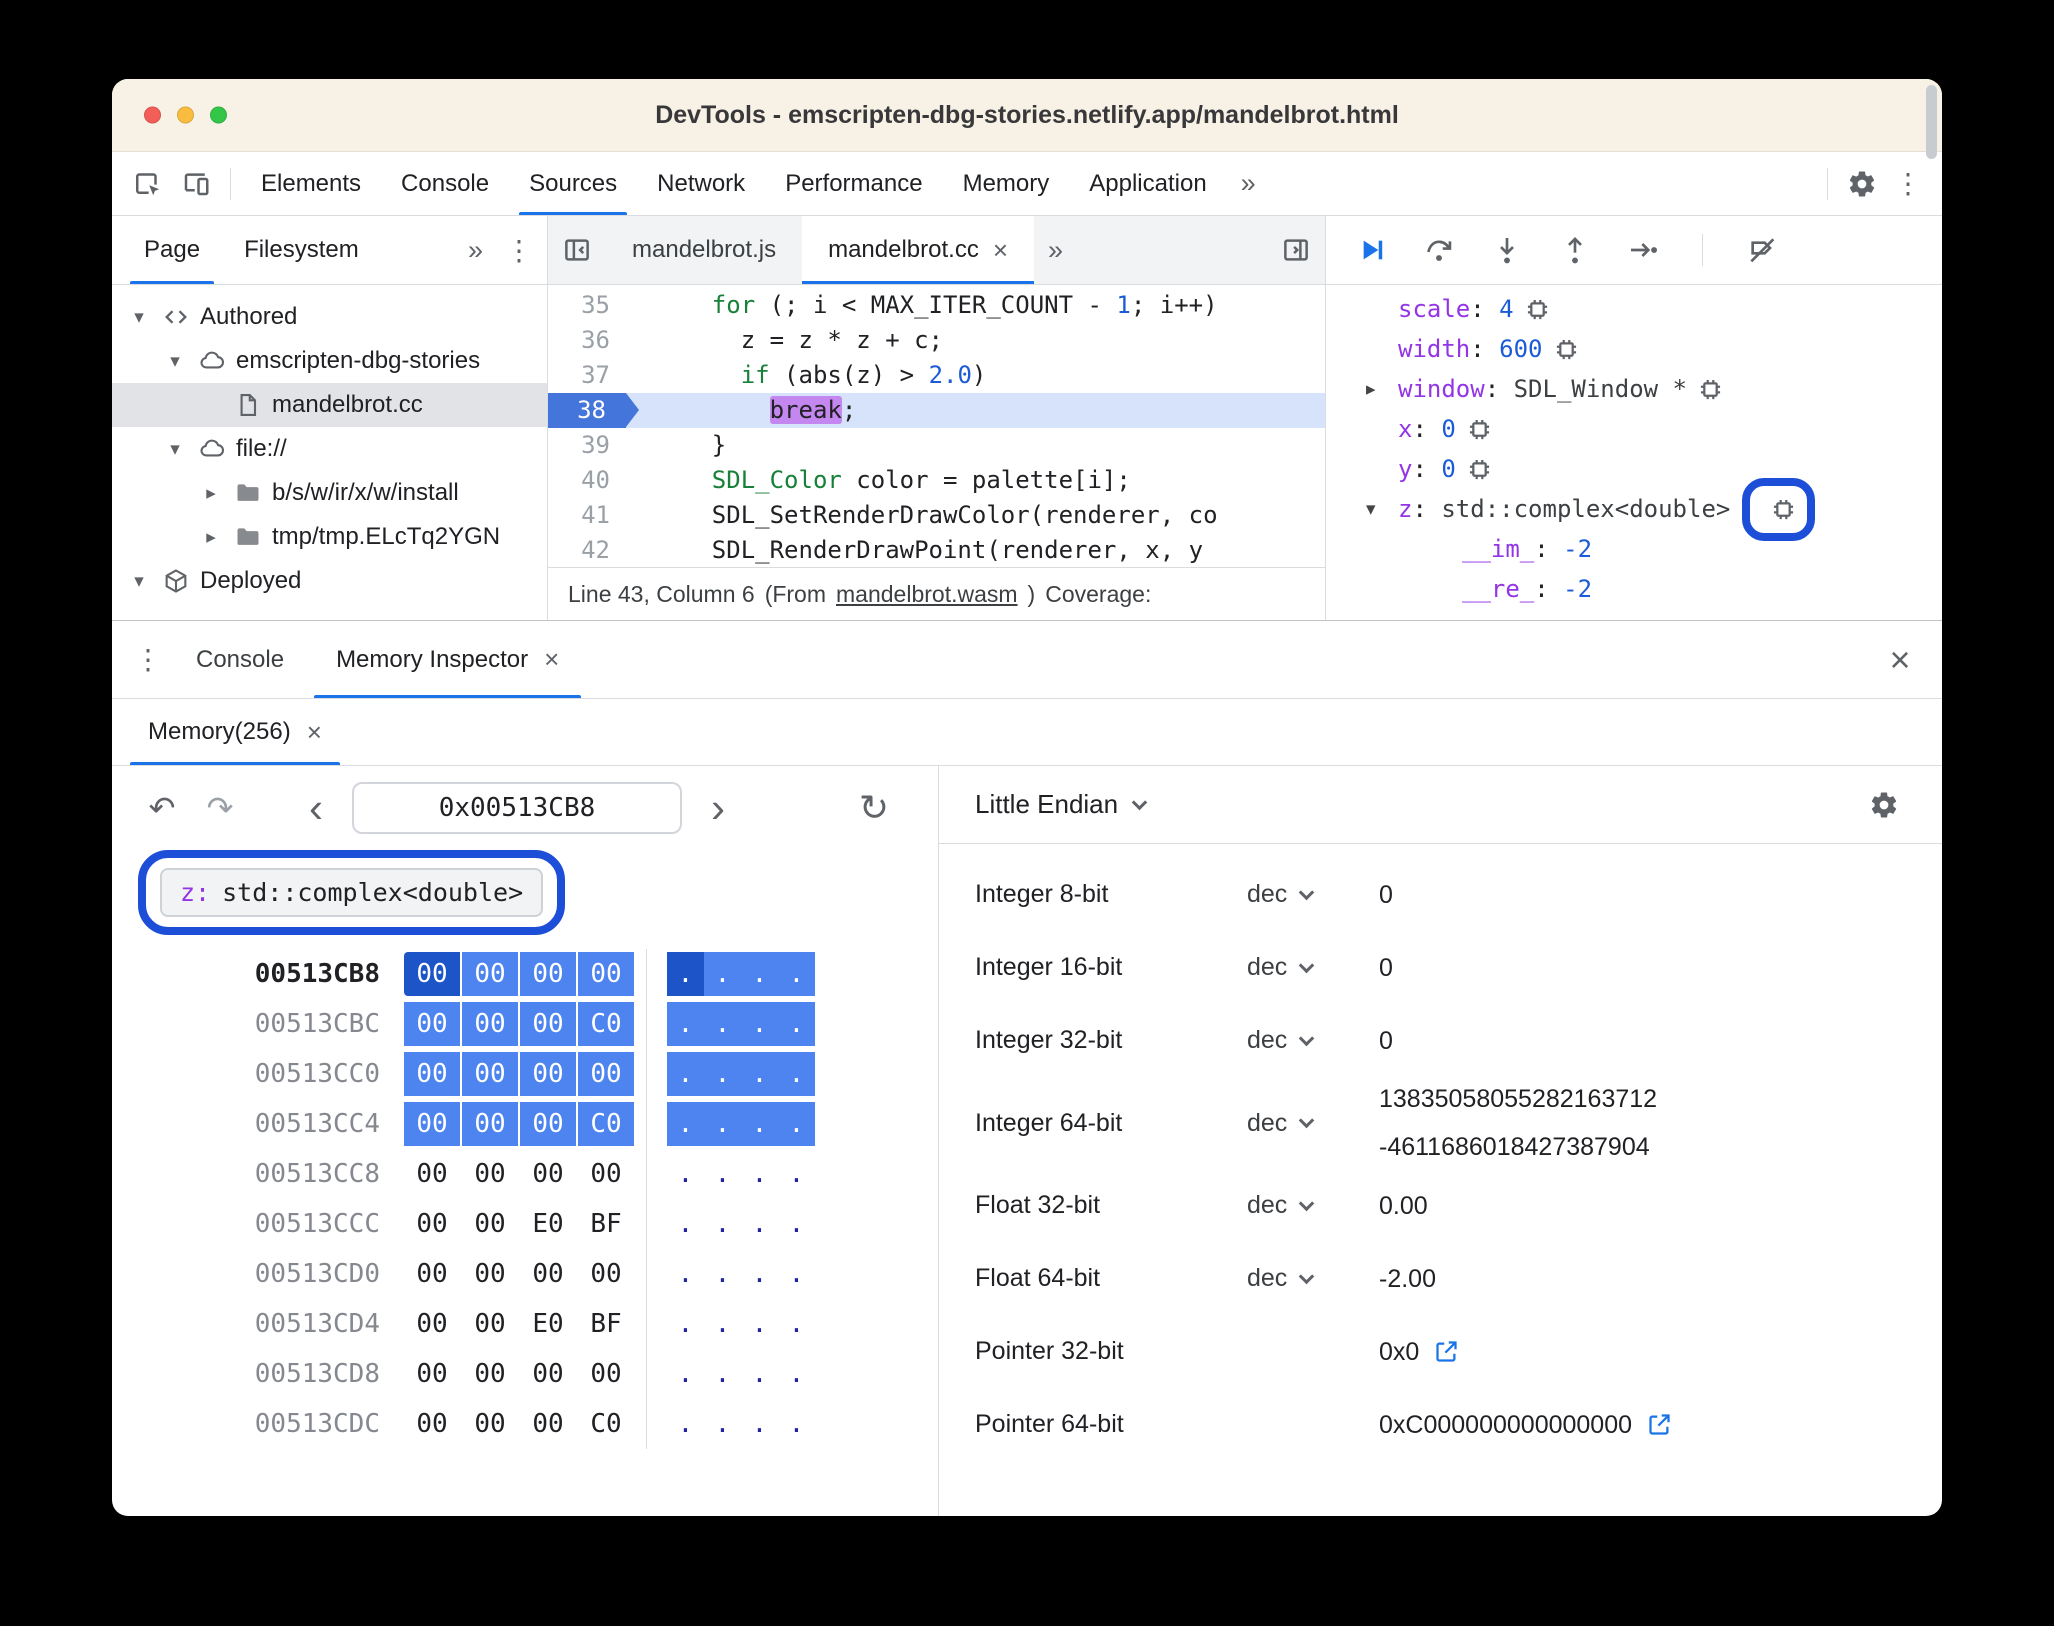 The image size is (2054, 1626). Describe the element at coordinates (918, 250) in the screenshot. I see `tab-mandelbrot-cc: mandelbrot.cc ×` at that location.